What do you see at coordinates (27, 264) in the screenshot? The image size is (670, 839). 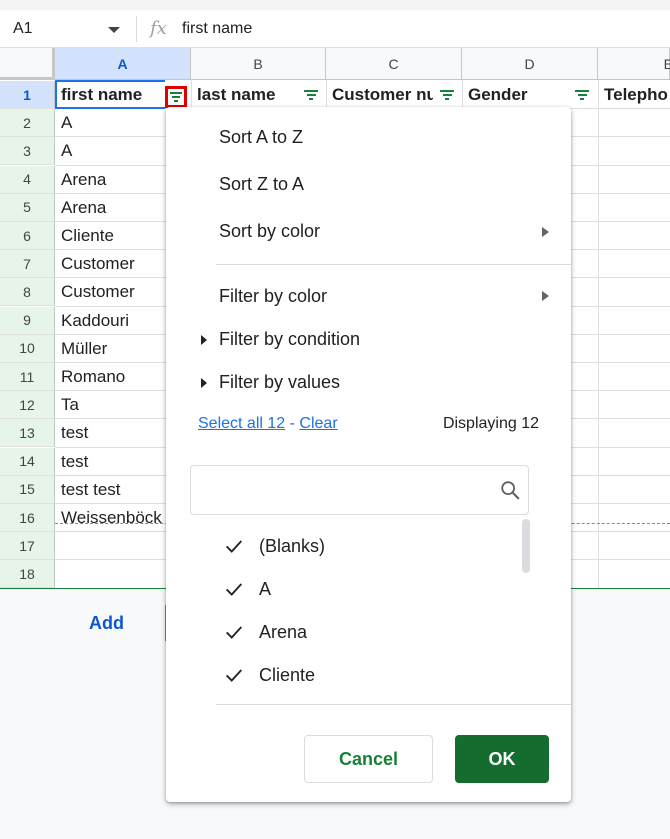 I see `row-header: 7` at bounding box center [27, 264].